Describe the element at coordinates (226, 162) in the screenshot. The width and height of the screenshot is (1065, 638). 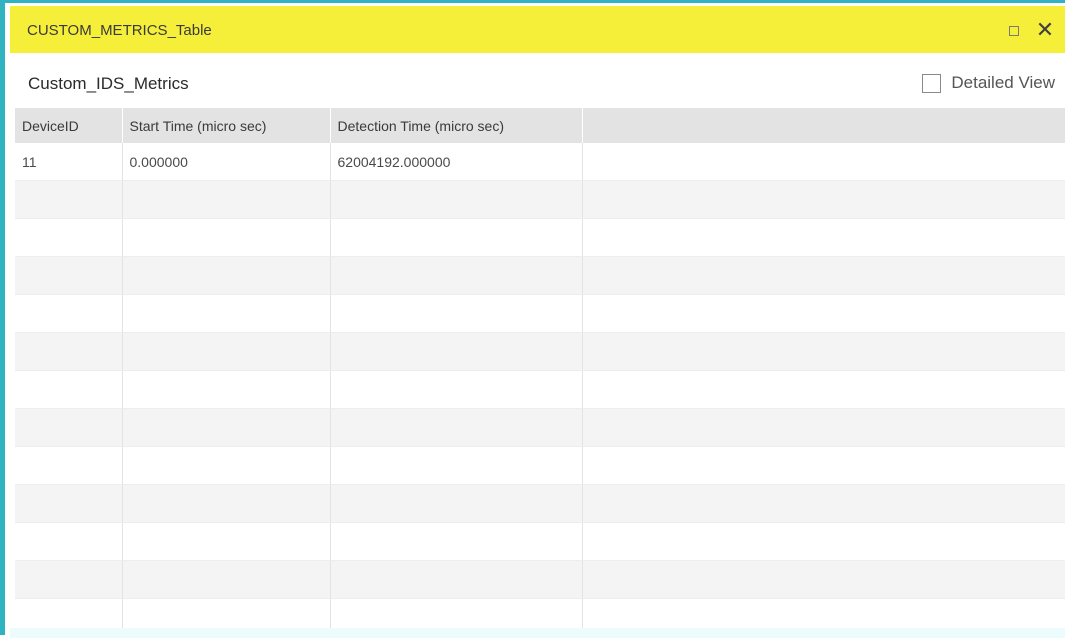
I see `table-cell: 0.000000` at that location.